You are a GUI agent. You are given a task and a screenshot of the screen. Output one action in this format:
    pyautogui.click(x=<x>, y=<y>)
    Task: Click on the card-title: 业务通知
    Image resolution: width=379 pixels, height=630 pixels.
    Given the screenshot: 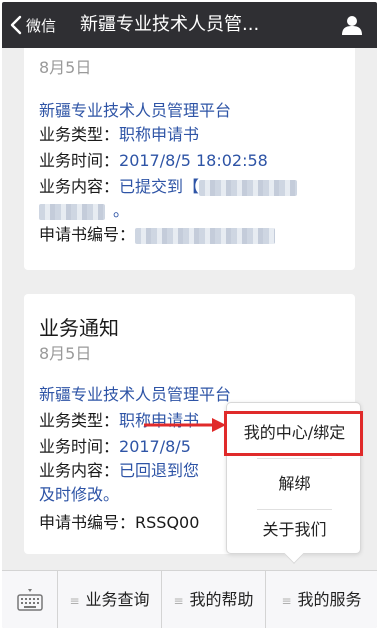 What is the action you would take?
    pyautogui.click(x=79, y=328)
    